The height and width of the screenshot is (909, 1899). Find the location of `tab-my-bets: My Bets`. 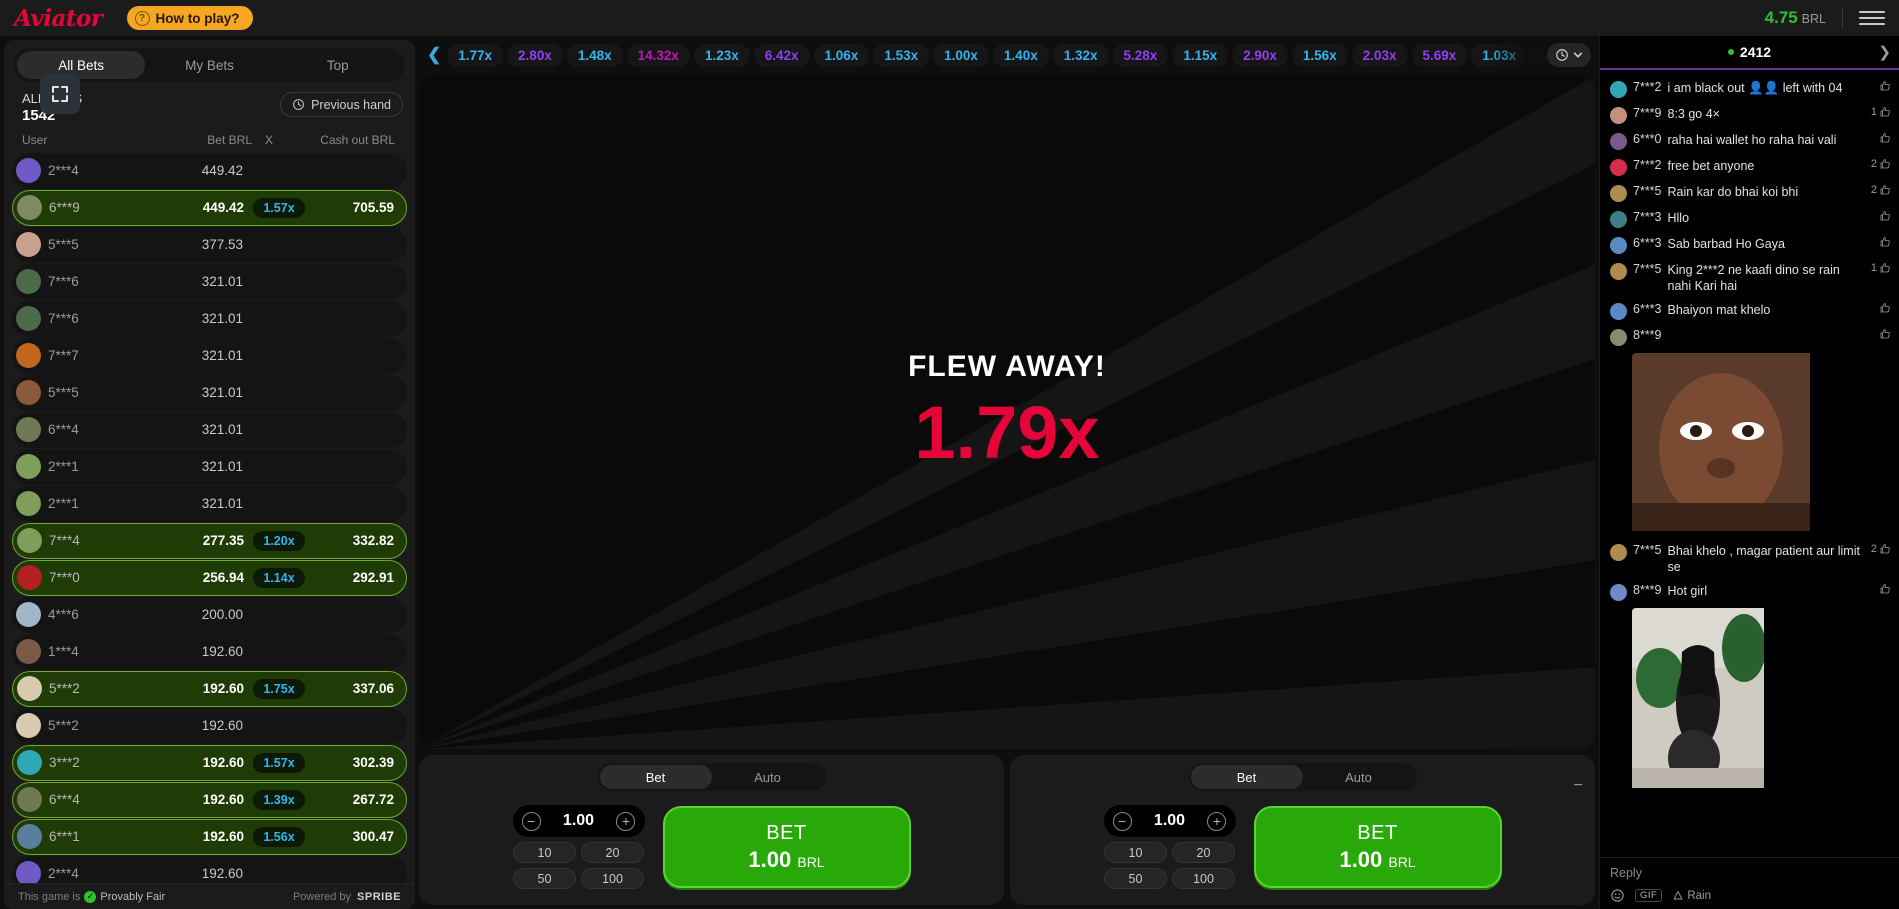

tab-my-bets: My Bets is located at coordinates (209, 65).